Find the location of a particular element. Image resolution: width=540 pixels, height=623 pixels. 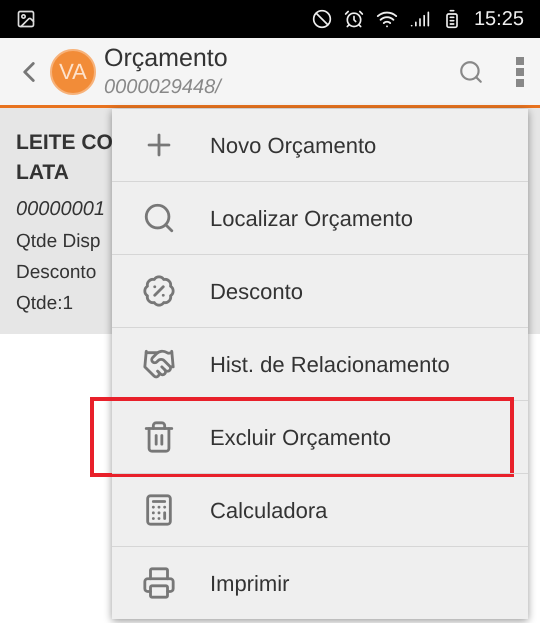

more-icon is located at coordinates (520, 71).